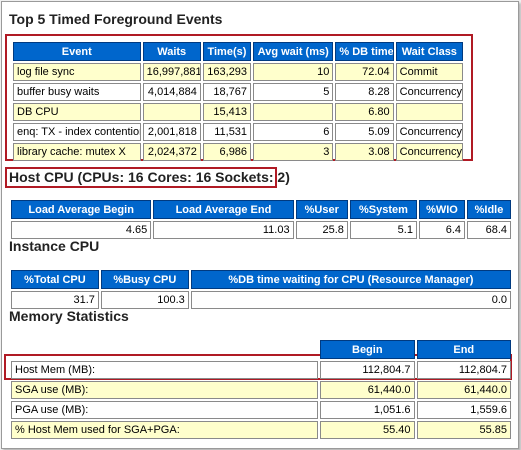  Describe the element at coordinates (144, 279) in the screenshot. I see `col-header-busy-cpu: %Busy CPU` at that location.